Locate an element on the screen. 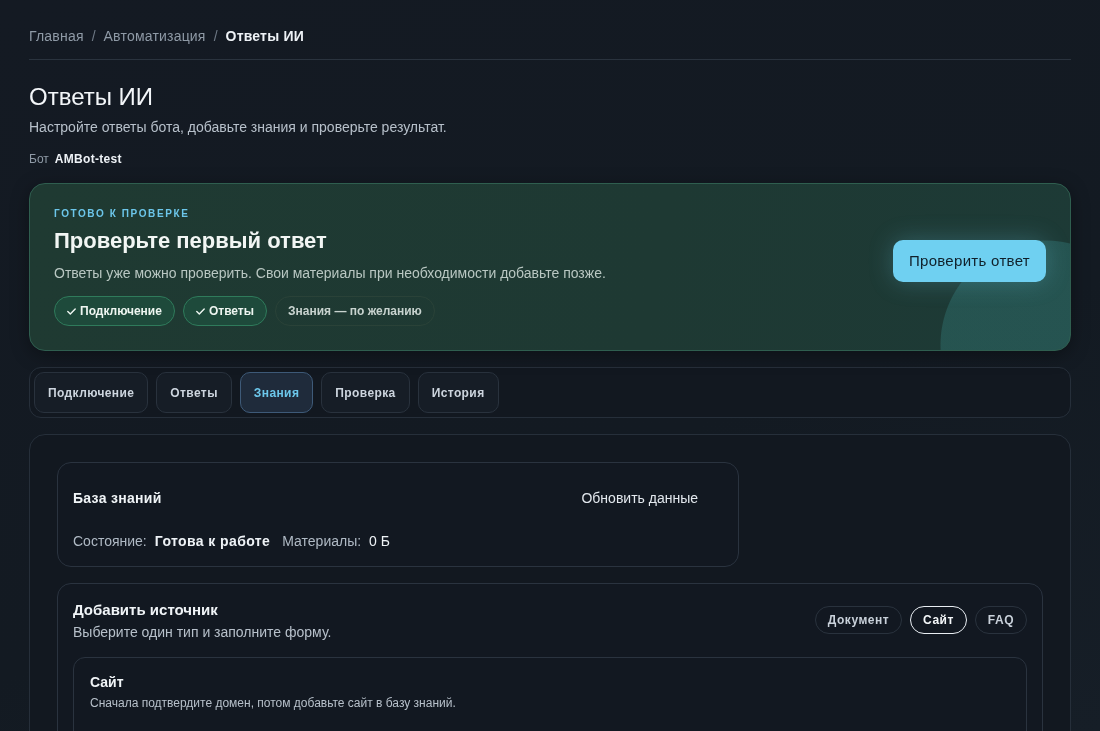 This screenshot has height=731, width=1100. stat-label: Состояние: is located at coordinates (110, 541).